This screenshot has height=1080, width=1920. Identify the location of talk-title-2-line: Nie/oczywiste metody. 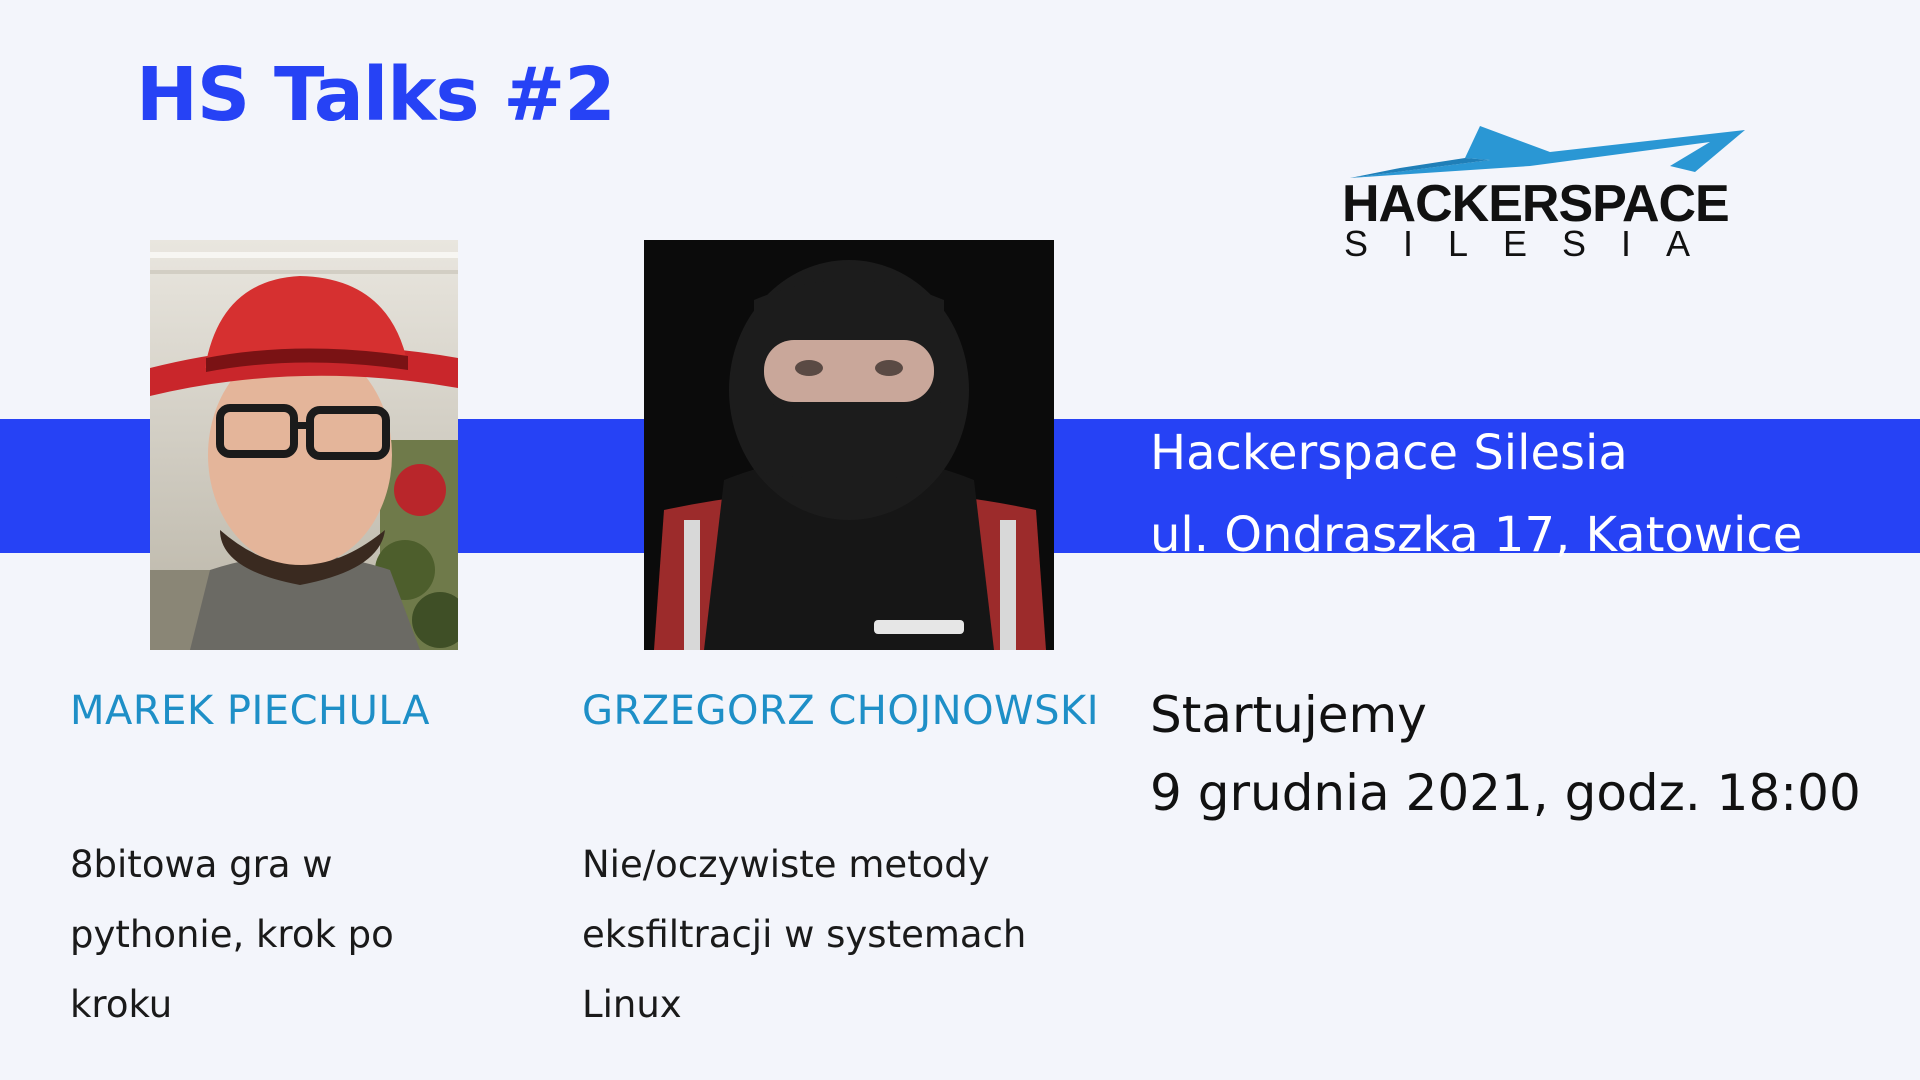
(786, 864).